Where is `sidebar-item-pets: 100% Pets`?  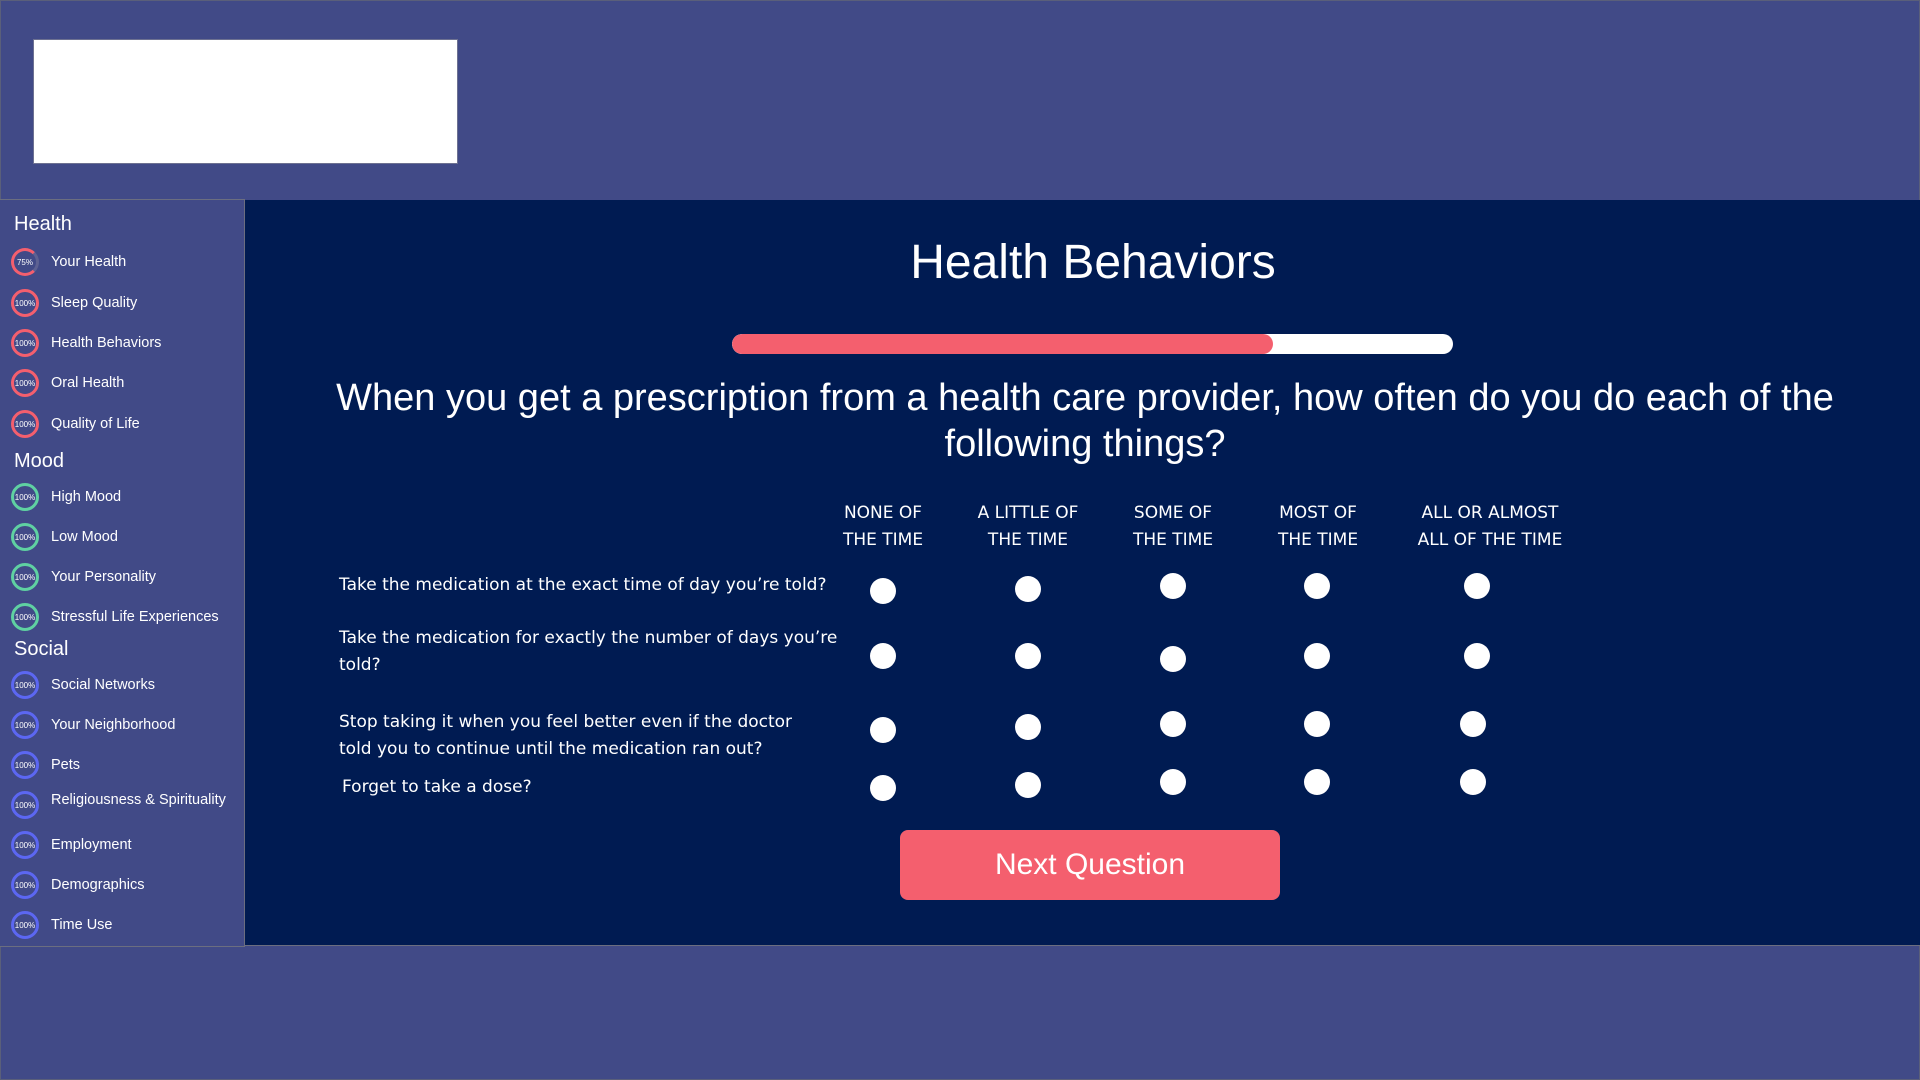
sidebar-item-pets: 100% Pets is located at coordinates (126, 765).